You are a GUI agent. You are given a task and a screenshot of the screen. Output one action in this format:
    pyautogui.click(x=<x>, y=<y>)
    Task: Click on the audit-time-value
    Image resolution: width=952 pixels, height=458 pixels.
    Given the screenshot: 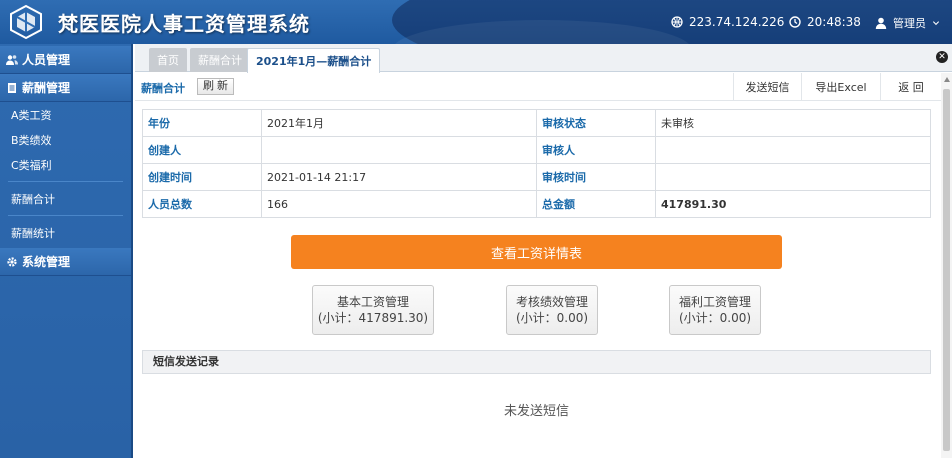 What is the action you would take?
    pyautogui.click(x=793, y=177)
    